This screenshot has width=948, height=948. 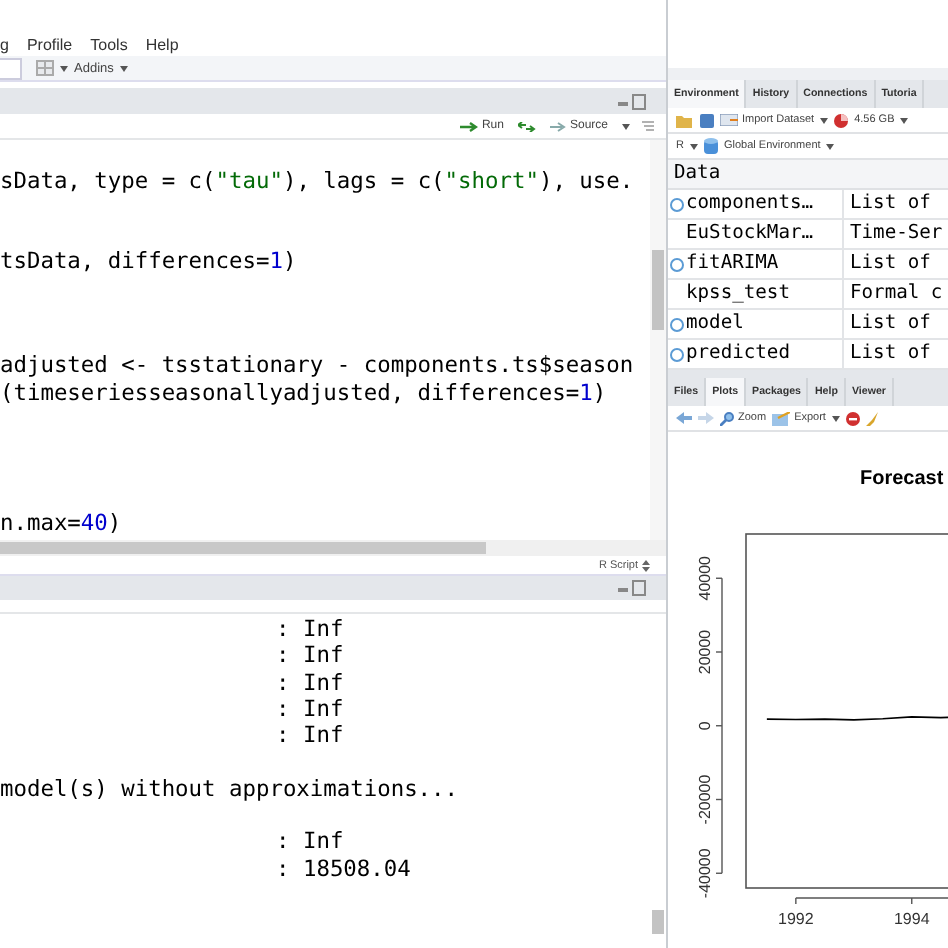 I want to click on up-down-caret-icon, so click(x=646, y=565).